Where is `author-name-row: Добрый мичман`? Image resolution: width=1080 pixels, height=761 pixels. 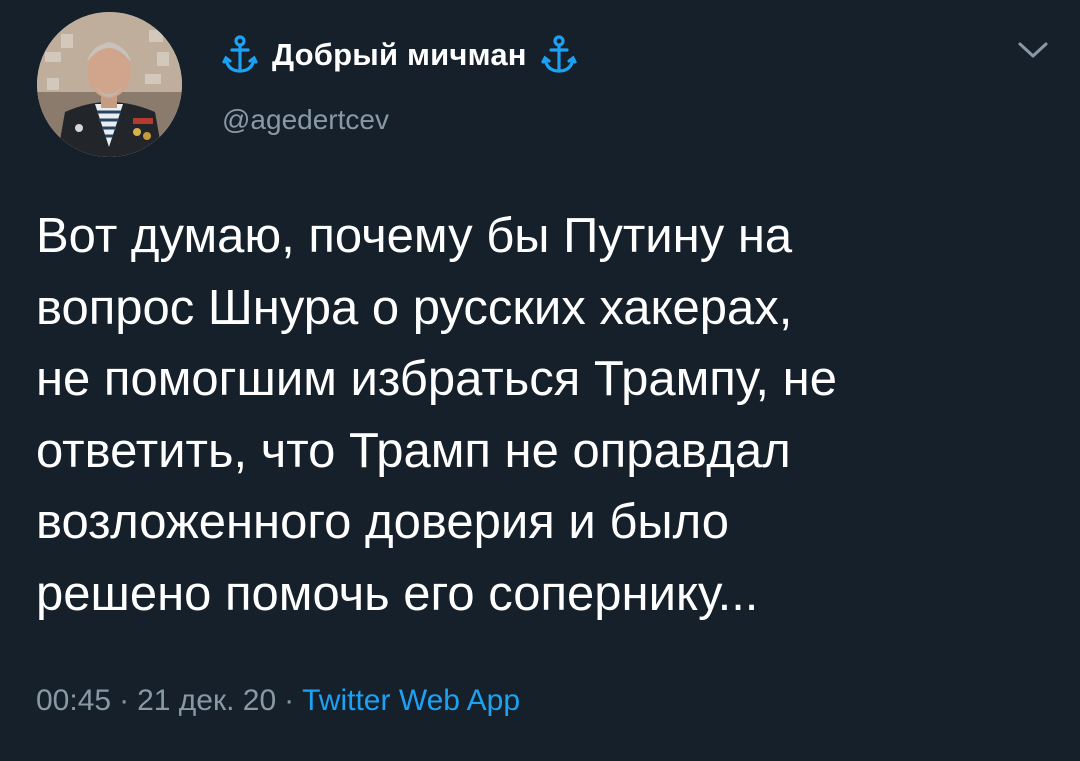
author-name-row: Добрый мичман is located at coordinates (399, 55).